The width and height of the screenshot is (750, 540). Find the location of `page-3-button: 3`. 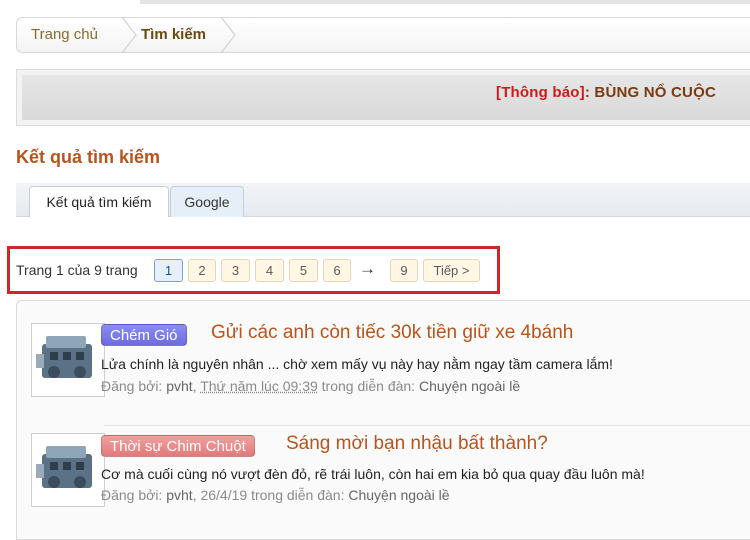

page-3-button: 3 is located at coordinates (235, 270).